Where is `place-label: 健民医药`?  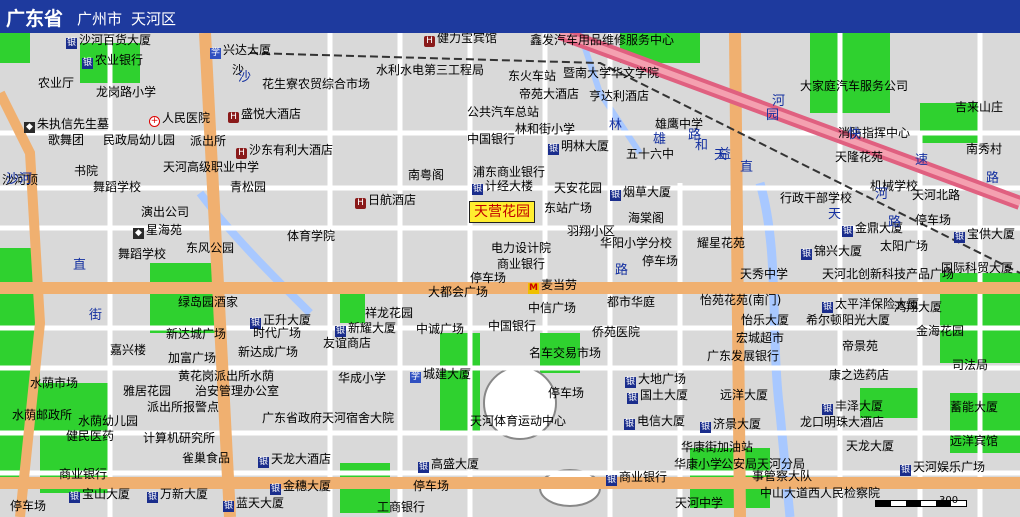 place-label: 健民医药 is located at coordinates (90, 436).